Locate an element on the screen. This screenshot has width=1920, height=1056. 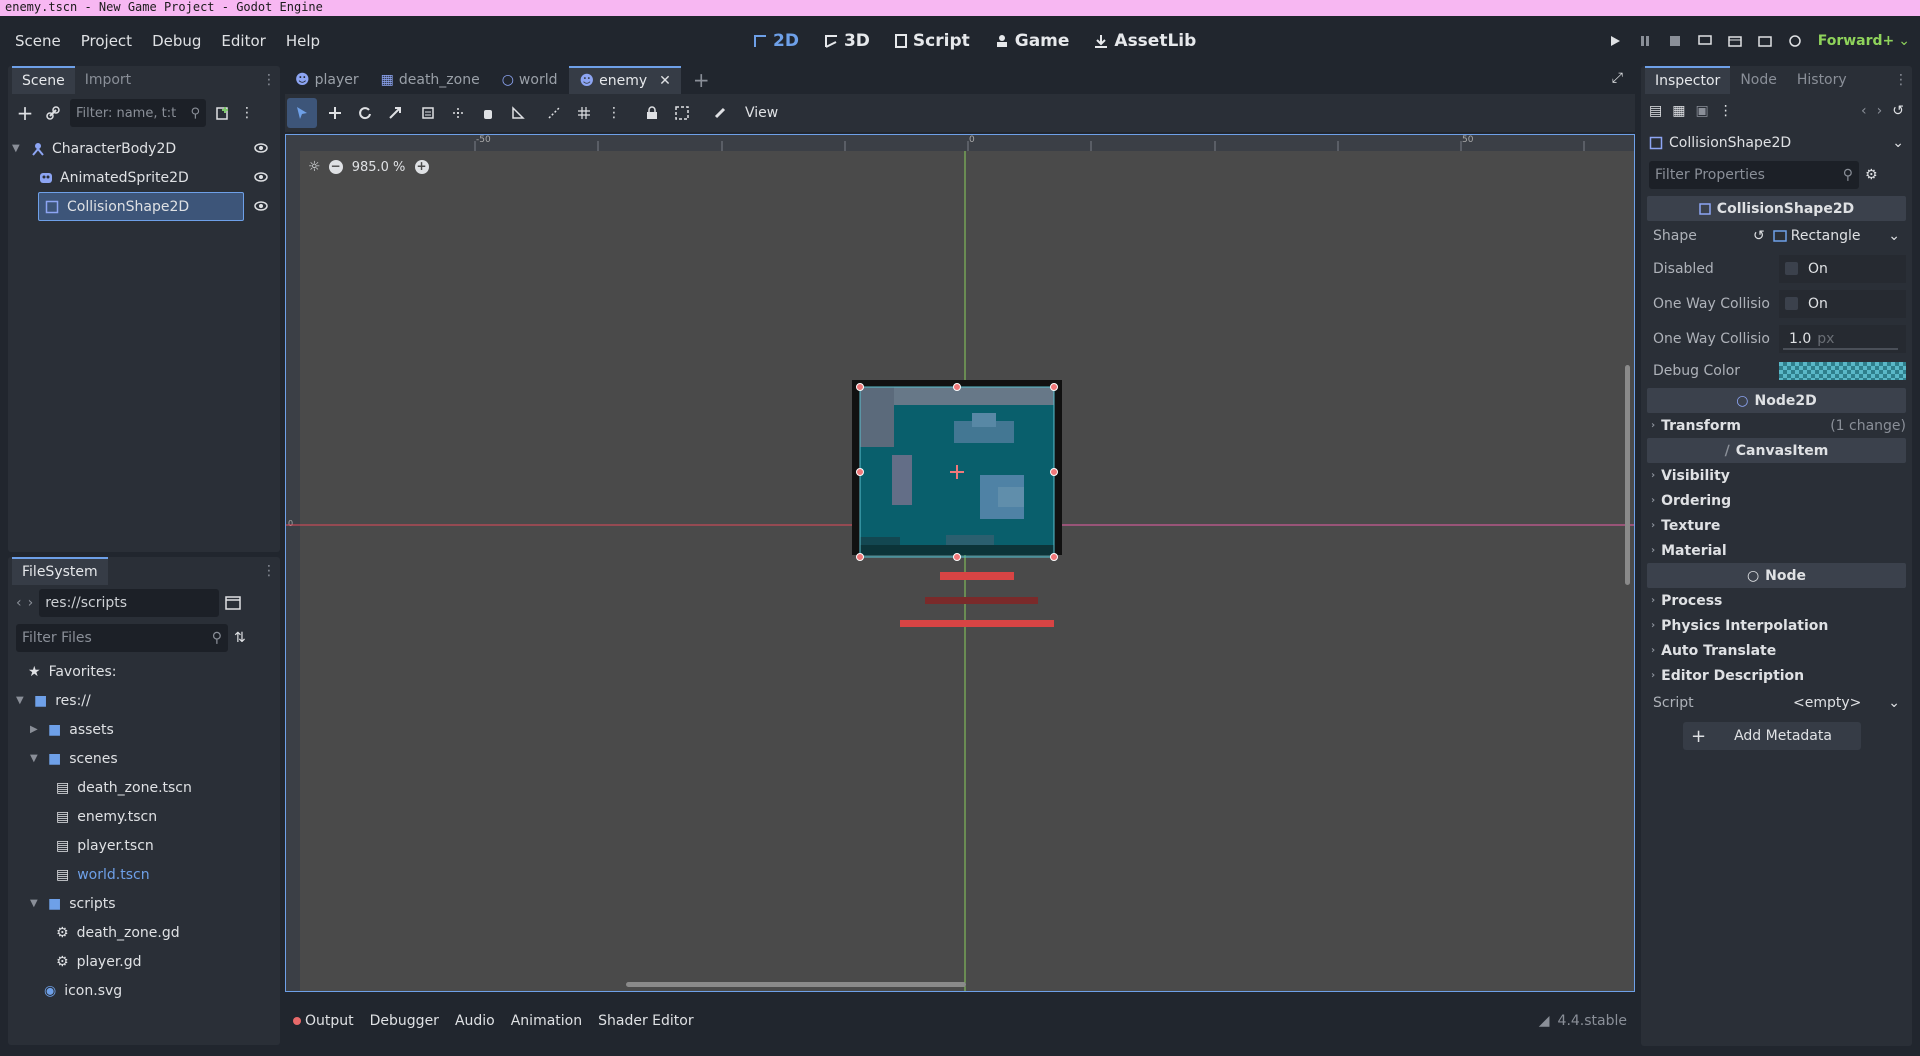
sort-icon: ⇅ is located at coordinates (240, 638).